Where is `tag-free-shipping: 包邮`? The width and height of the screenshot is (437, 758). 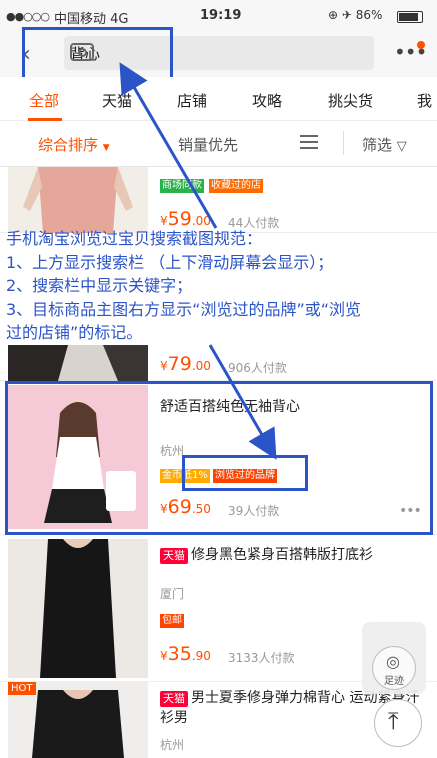
tag-free-shipping: 包邮 is located at coordinates (172, 621).